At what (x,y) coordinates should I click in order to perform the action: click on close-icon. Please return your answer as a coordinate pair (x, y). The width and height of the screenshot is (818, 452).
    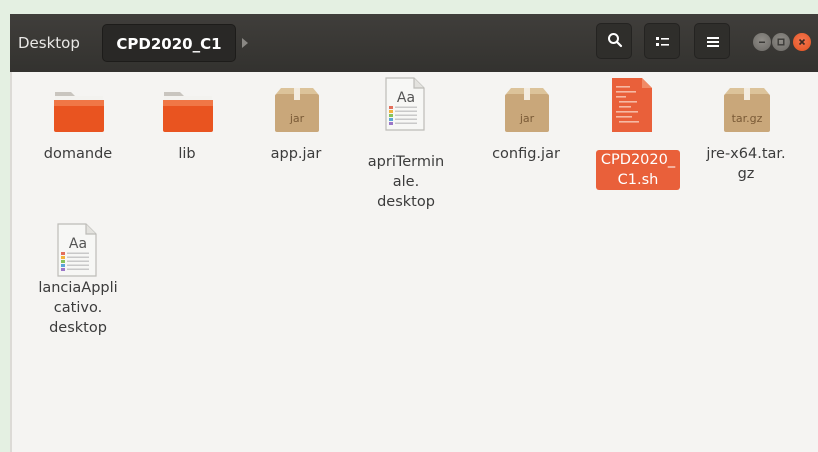
    Looking at the image, I should click on (802, 42).